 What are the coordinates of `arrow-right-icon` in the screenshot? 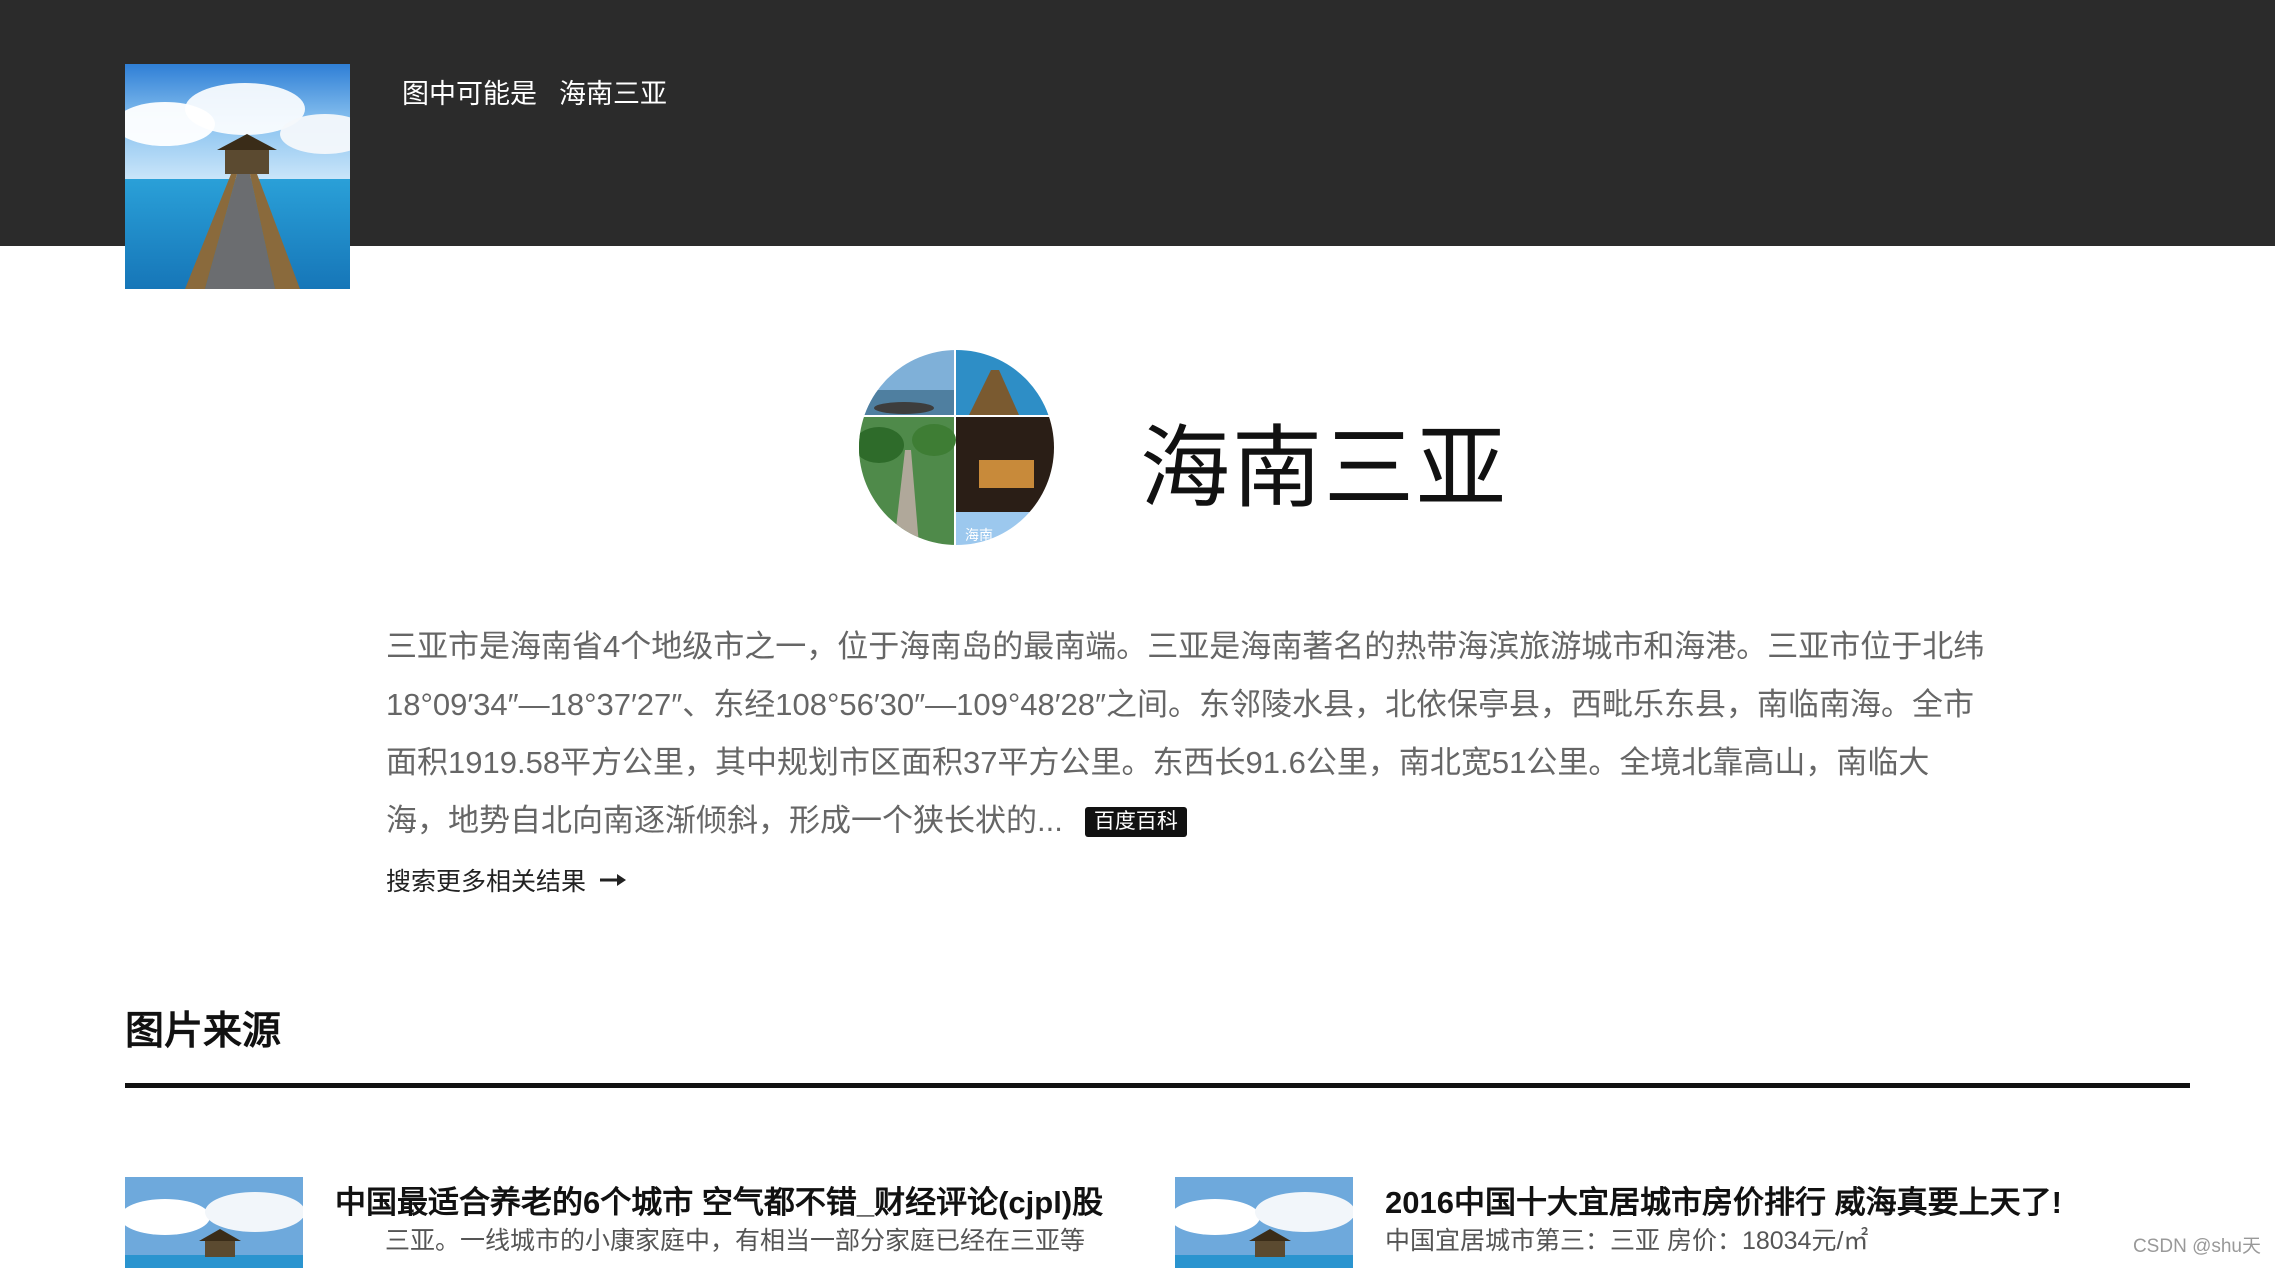 It's located at (613, 880).